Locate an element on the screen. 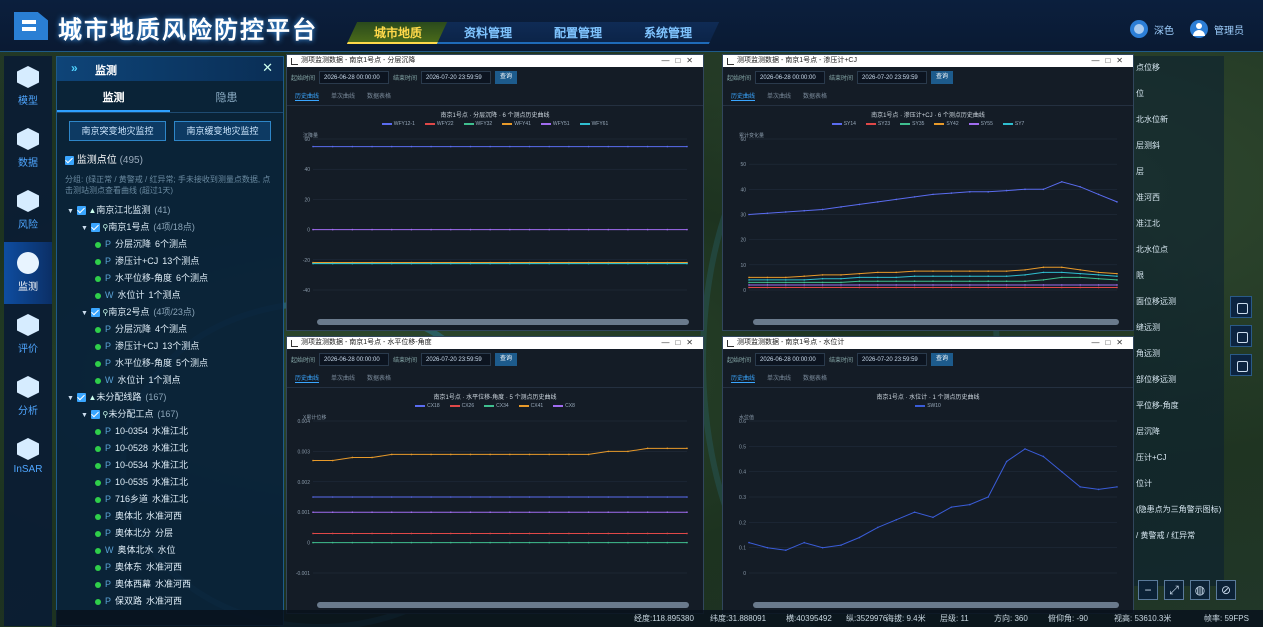 Image resolution: width=1263 pixels, height=627 pixels. chart-scrollbar is located at coordinates (503, 322).